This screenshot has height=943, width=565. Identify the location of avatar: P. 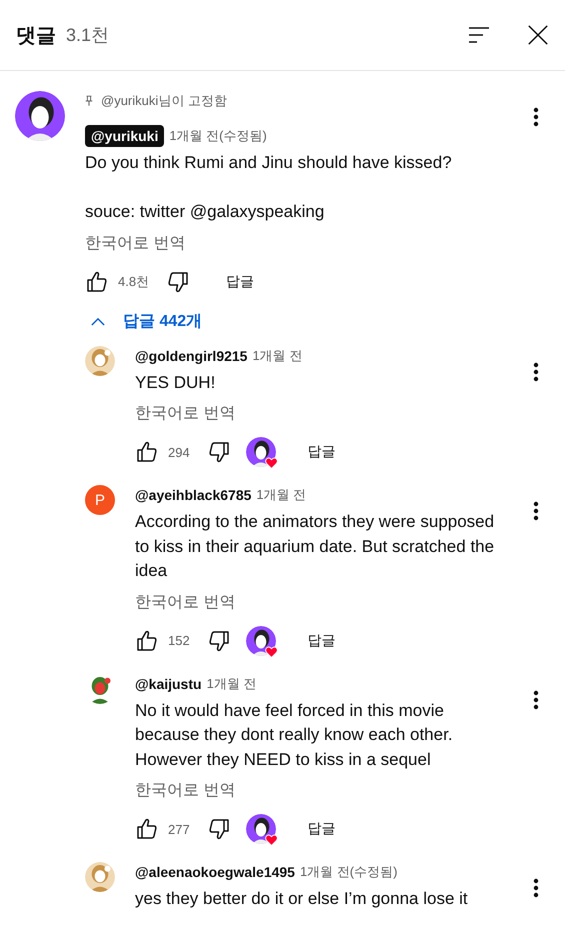
(100, 500).